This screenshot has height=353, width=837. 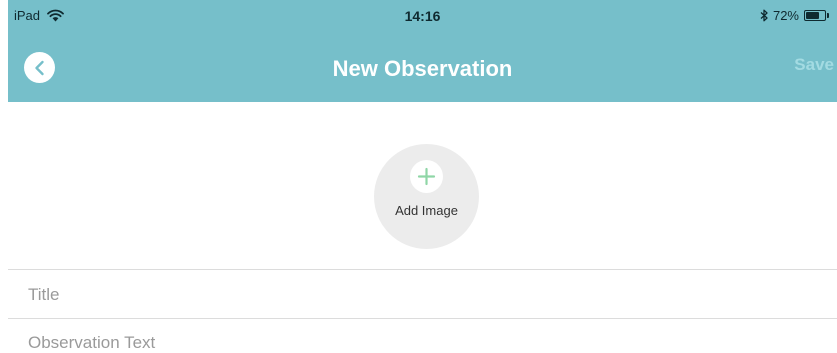 I want to click on battery-body, so click(x=815, y=15).